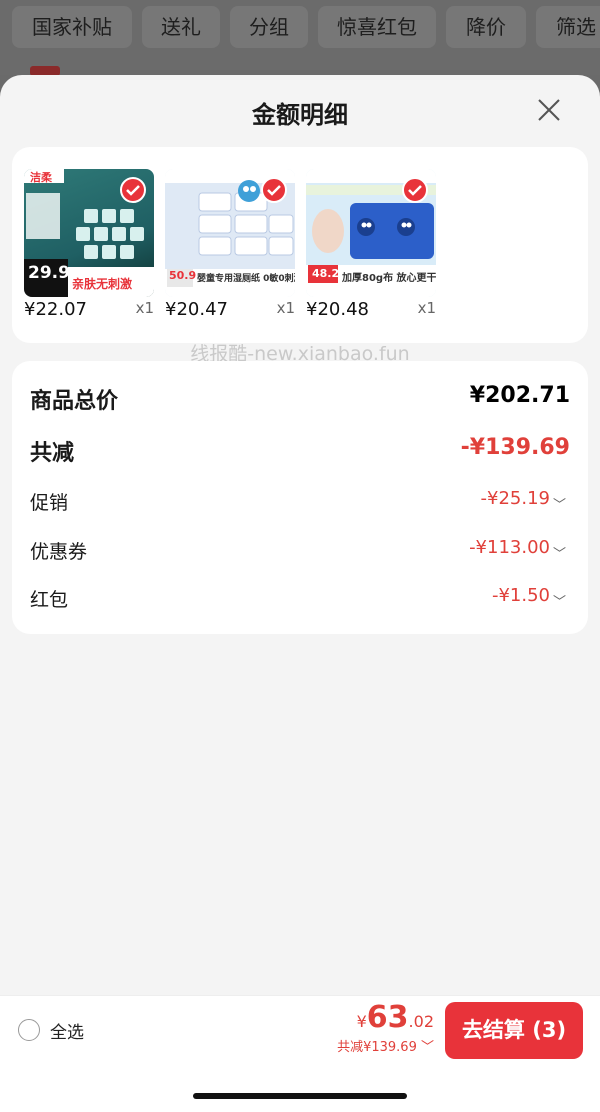 Image resolution: width=600 pixels, height=1112 pixels. Describe the element at coordinates (55, 309) in the screenshot. I see `product-price: ¥22.07` at that location.